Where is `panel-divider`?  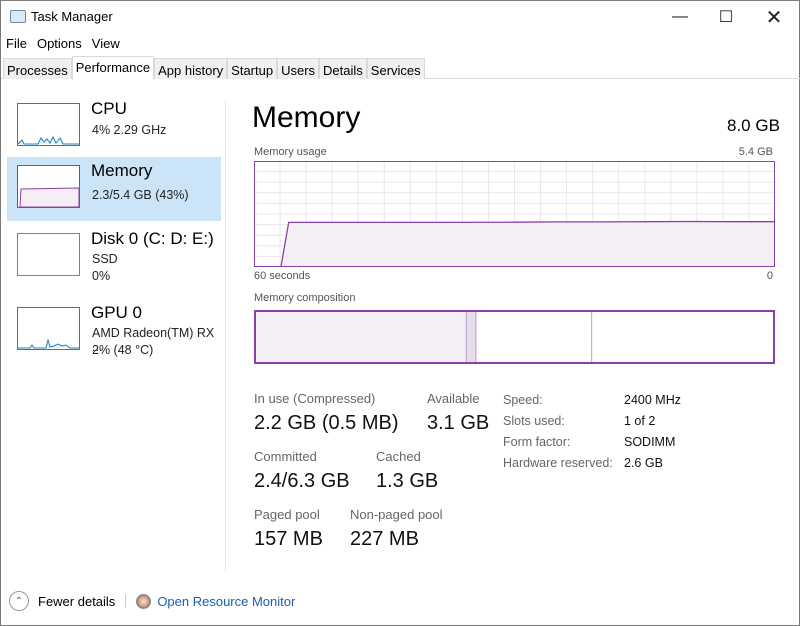 panel-divider is located at coordinates (225, 336).